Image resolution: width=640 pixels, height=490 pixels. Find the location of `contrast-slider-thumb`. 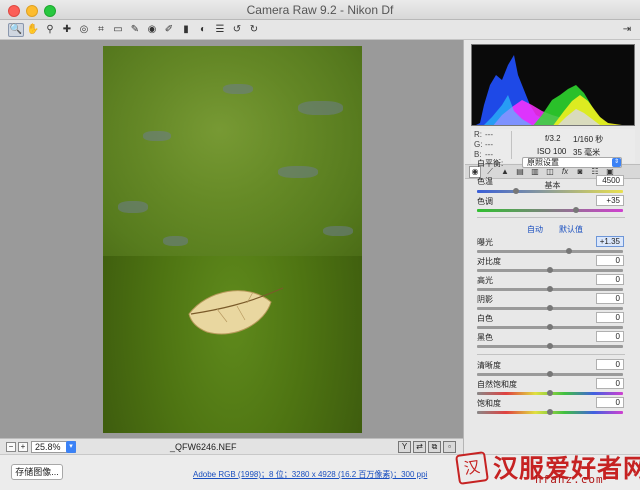

contrast-slider-thumb is located at coordinates (550, 270).